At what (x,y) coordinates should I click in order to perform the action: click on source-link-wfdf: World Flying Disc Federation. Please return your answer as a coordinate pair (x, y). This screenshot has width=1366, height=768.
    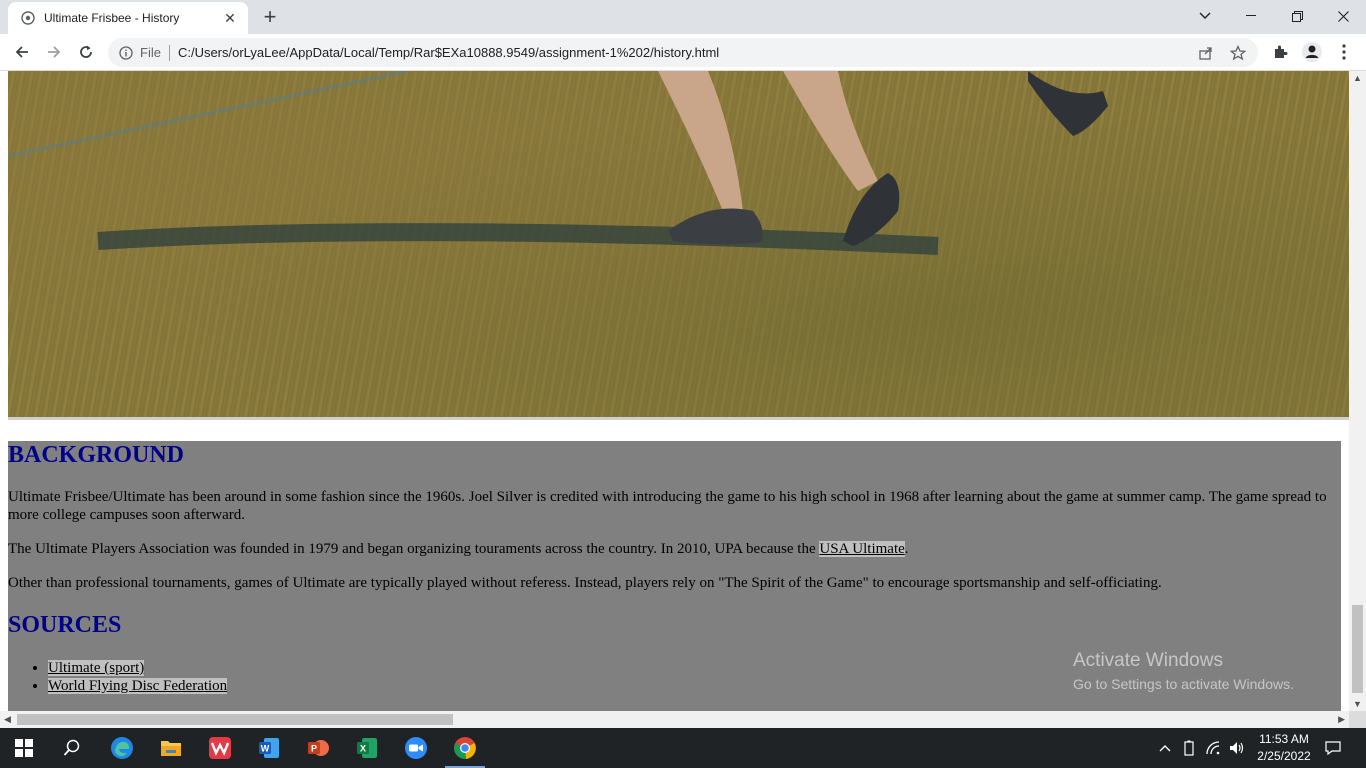
    Looking at the image, I should click on (138, 686).